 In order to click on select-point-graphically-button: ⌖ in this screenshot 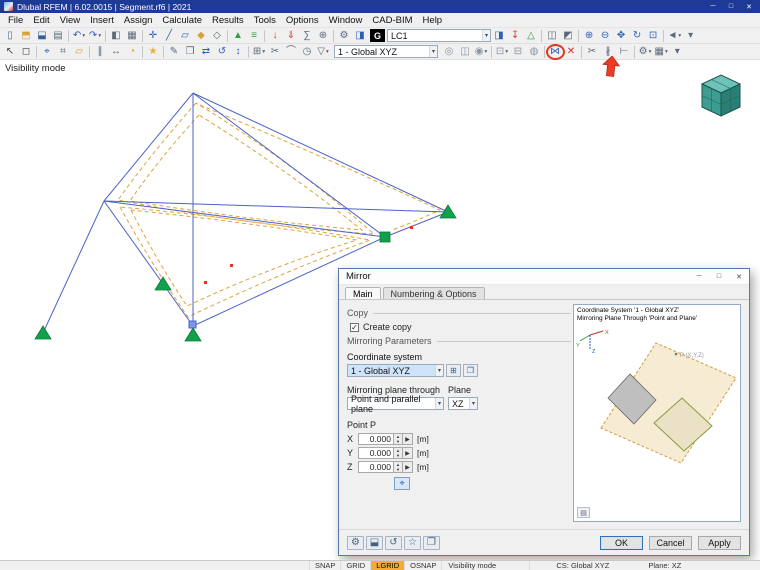, I will do `click(402, 483)`.